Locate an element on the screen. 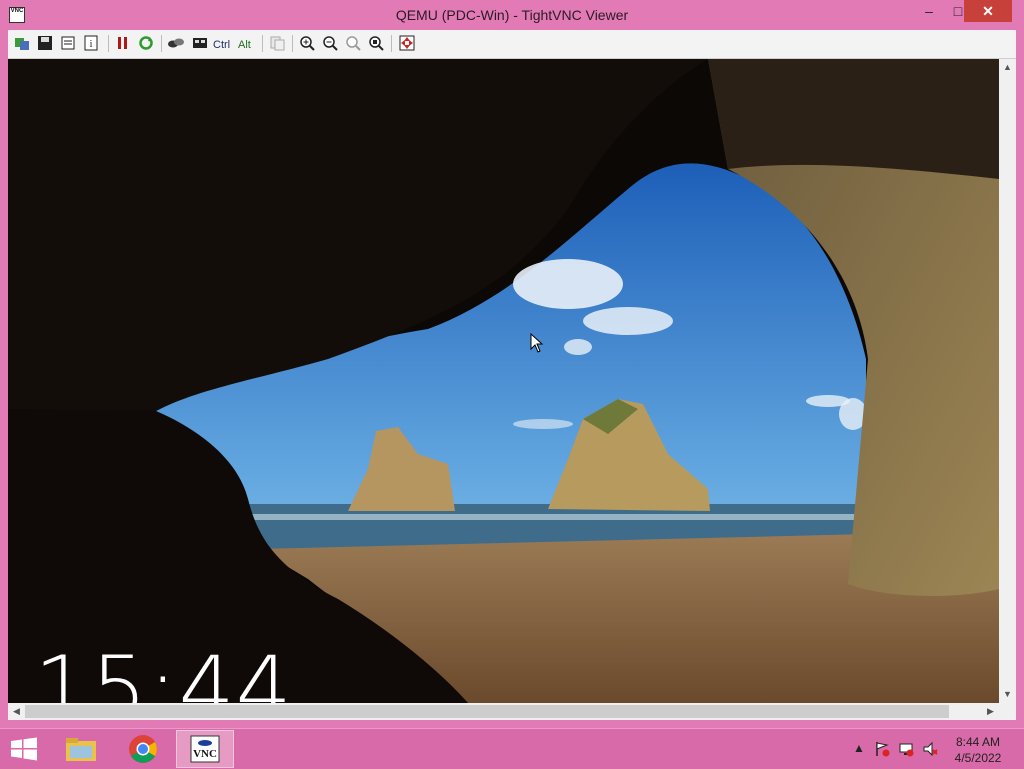 This screenshot has height=769, width=1024. window-title: QEMU (PDC-Win) - TightVNC Viewer is located at coordinates (512, 15).